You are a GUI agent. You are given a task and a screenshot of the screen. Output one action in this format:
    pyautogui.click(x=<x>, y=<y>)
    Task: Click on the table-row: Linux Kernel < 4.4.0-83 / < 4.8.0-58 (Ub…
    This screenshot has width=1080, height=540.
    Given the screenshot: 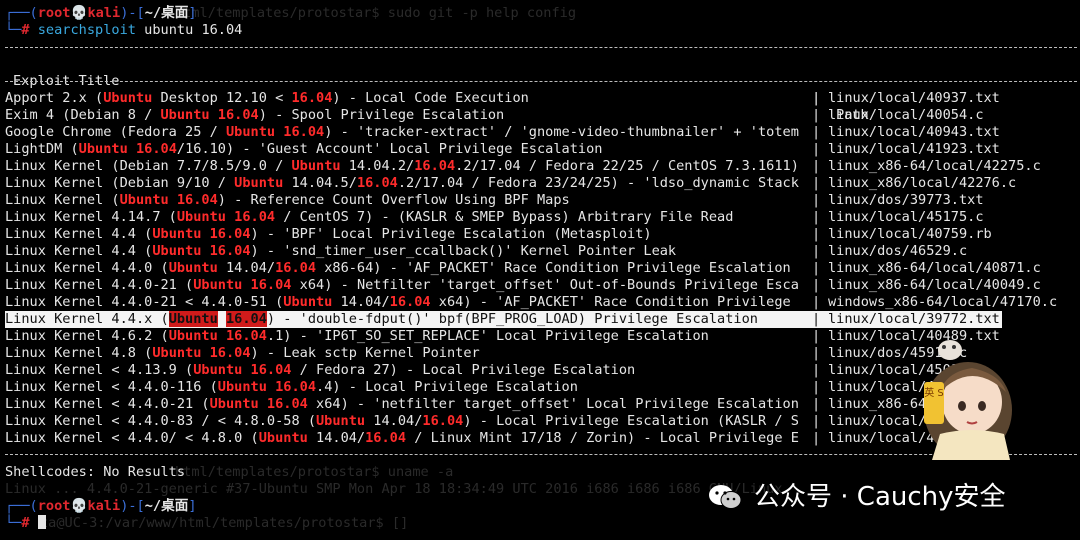 What is the action you would take?
    pyautogui.click(x=540, y=421)
    